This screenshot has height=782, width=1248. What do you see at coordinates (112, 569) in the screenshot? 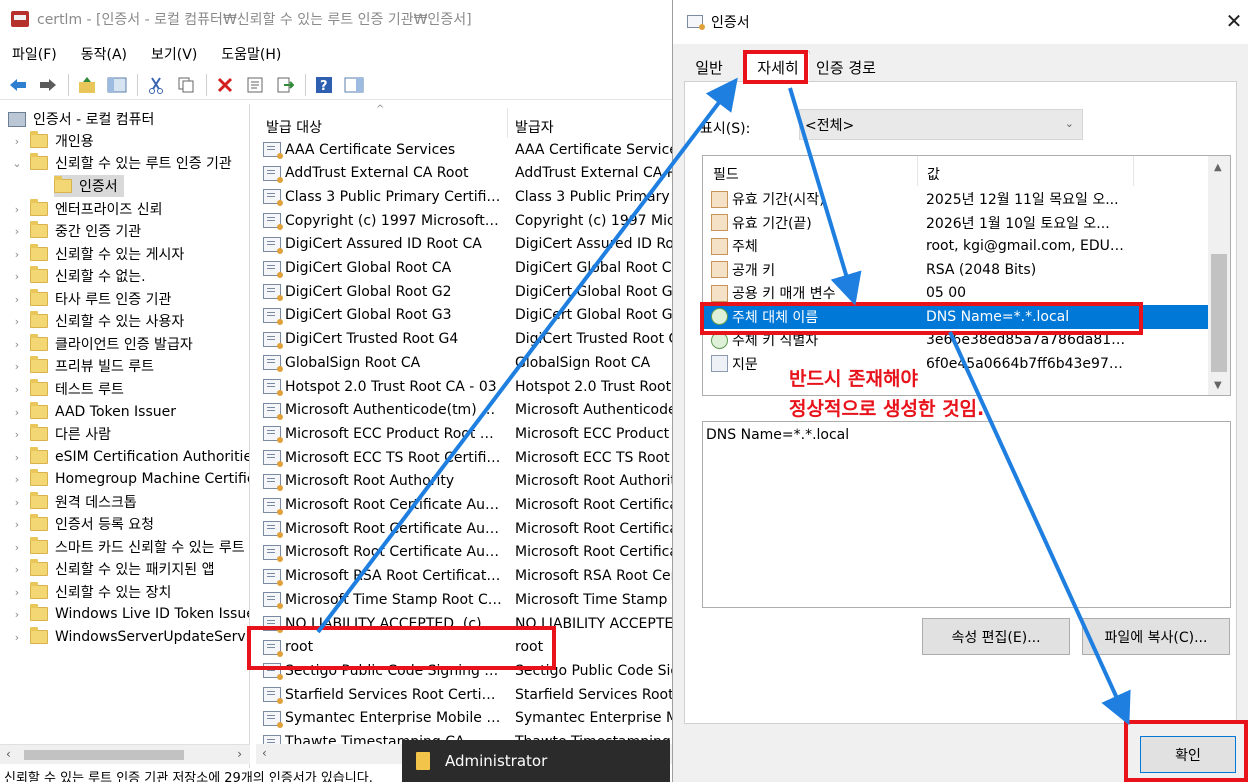
I see `tree-item: › 신뢰할 수 있는 패키지된 앱` at bounding box center [112, 569].